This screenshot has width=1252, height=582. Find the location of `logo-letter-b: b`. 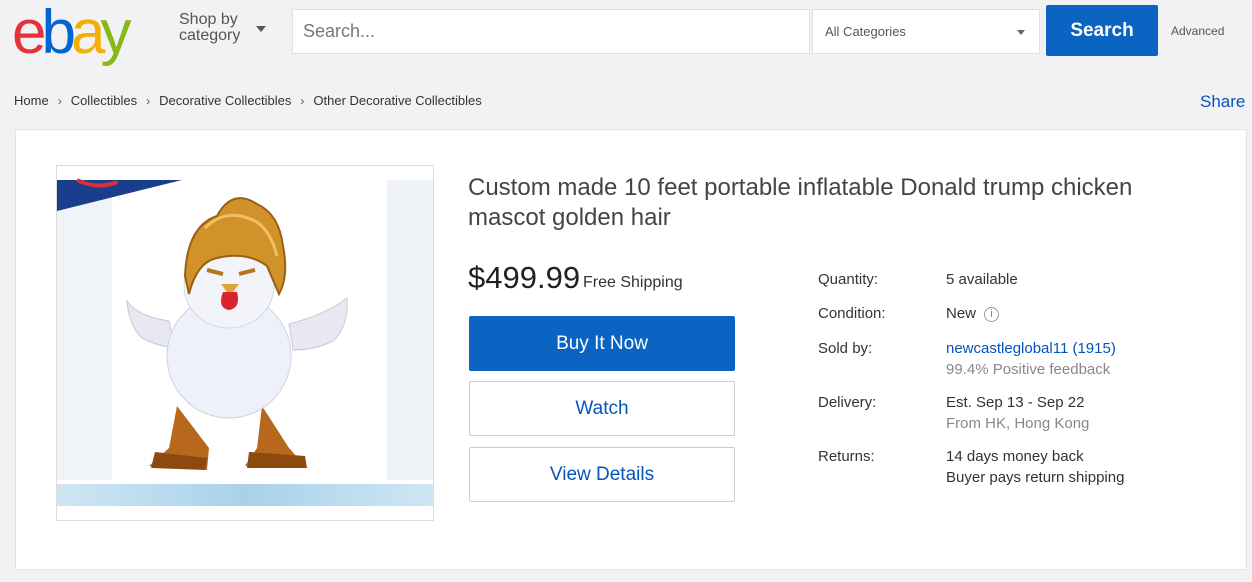

logo-letter-b: b is located at coordinates (58, 33).